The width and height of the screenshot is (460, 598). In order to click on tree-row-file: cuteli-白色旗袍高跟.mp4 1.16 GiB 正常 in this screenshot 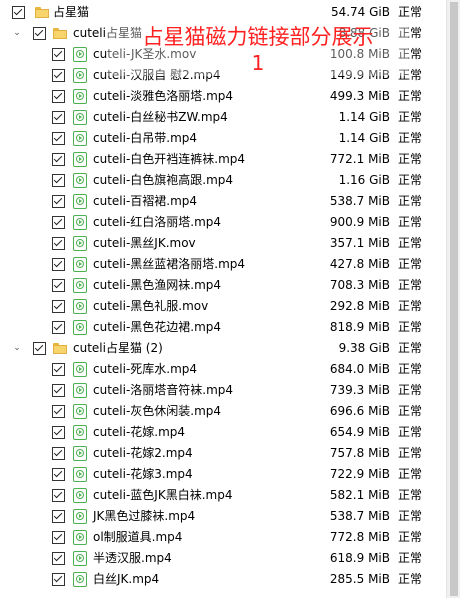, I will do `click(223, 180)`.